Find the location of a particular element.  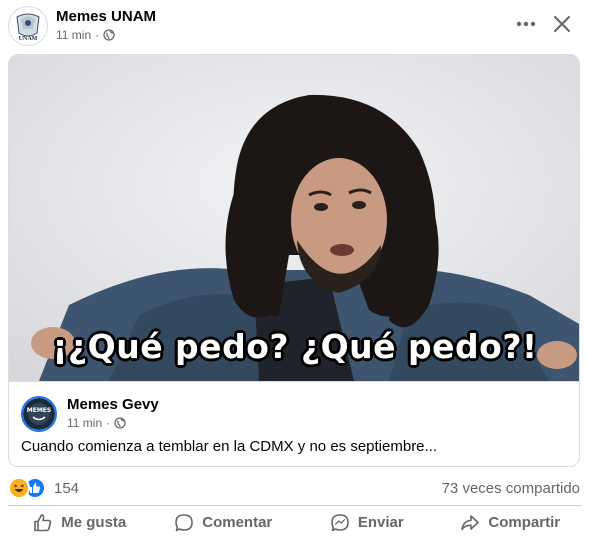

post-time: 11 min is located at coordinates (73, 35).